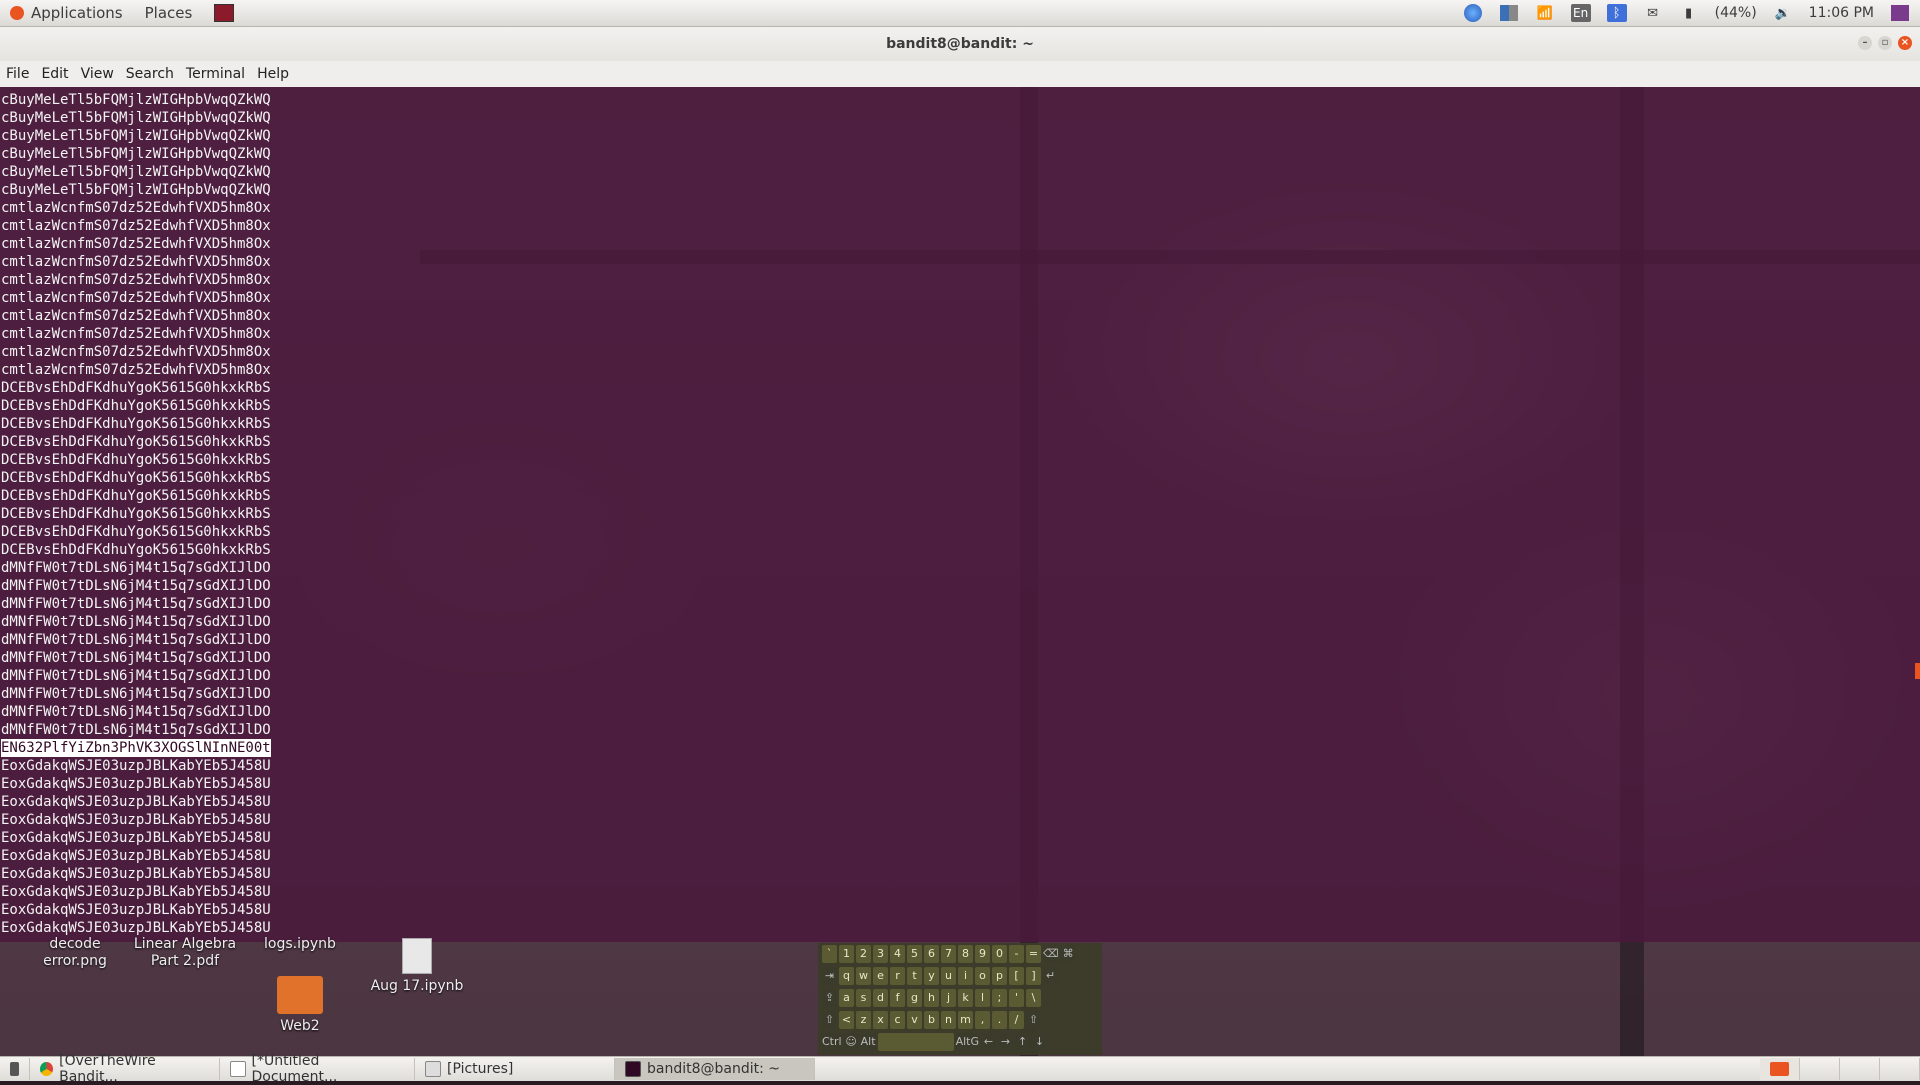 The image size is (1920, 1085). What do you see at coordinates (1509, 13) in the screenshot?
I see `workspace-switcher-icon` at bounding box center [1509, 13].